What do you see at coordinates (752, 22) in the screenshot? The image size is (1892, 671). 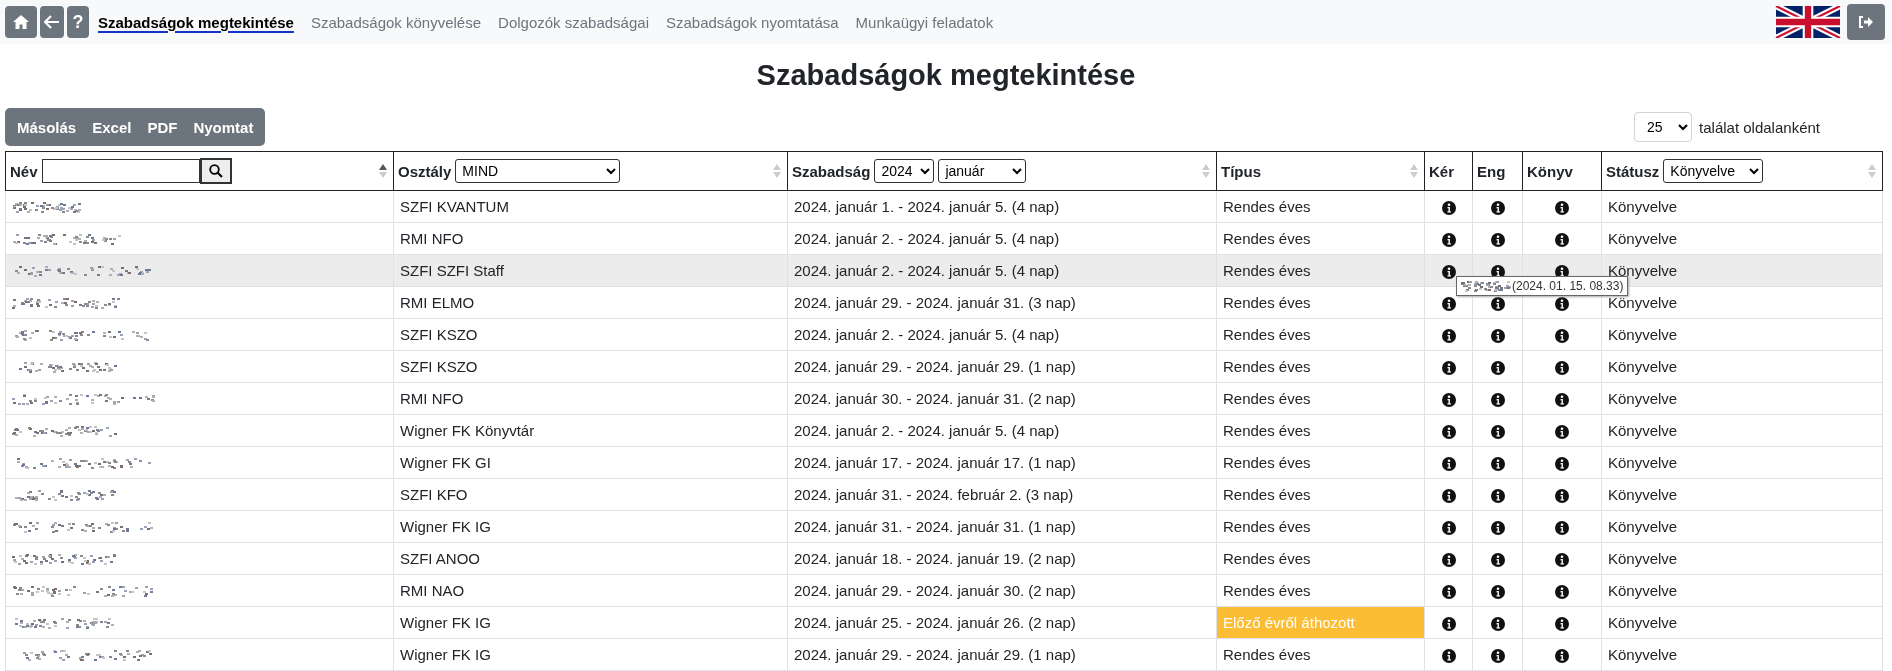 I see `nav-link: Szabadságok nyomtatása` at bounding box center [752, 22].